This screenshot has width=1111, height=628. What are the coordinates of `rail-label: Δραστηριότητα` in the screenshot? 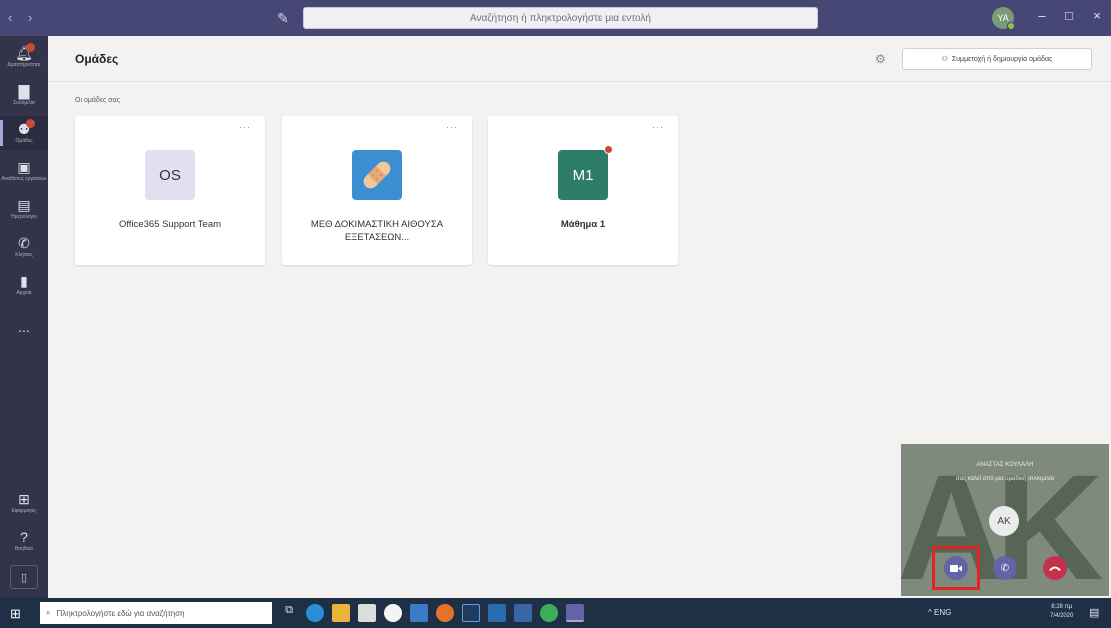 It's located at (24, 65).